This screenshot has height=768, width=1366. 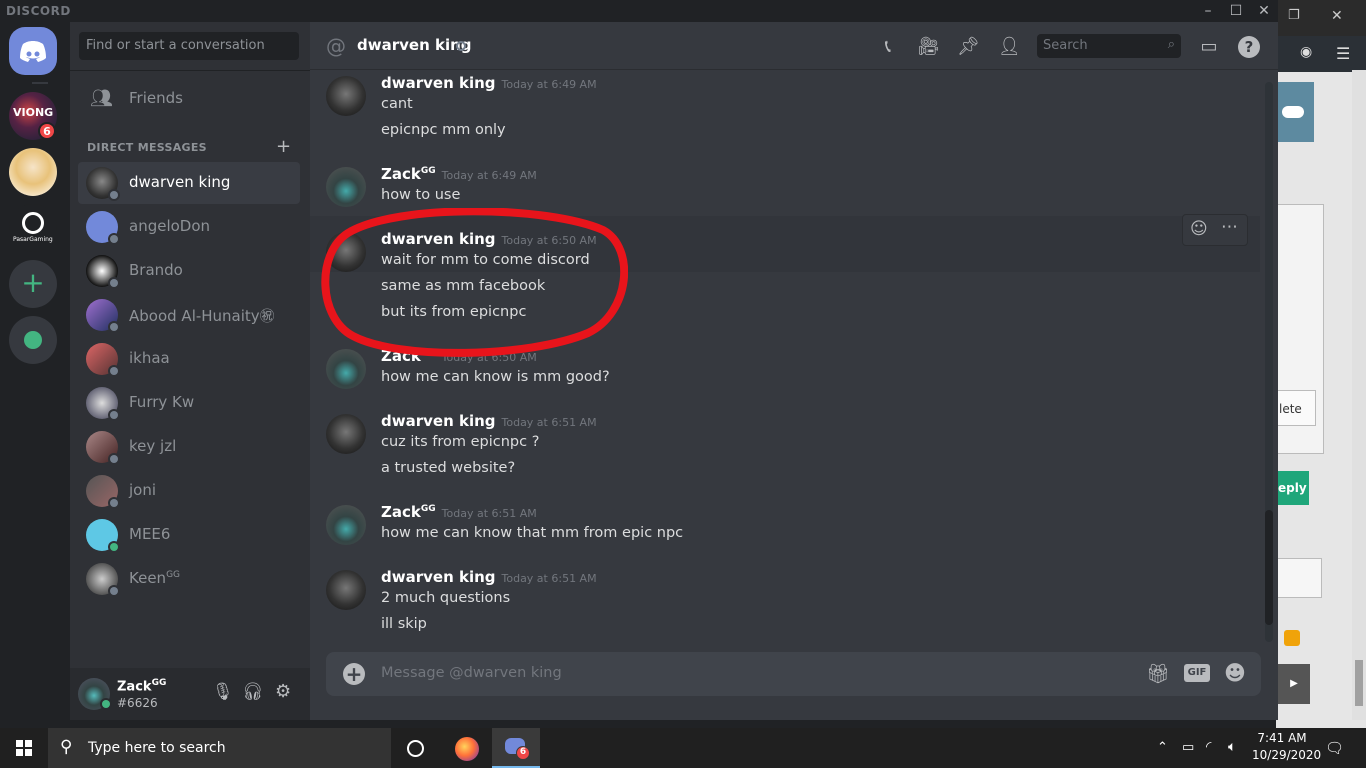 I want to click on inbox-icon: ▭, so click(x=1209, y=47).